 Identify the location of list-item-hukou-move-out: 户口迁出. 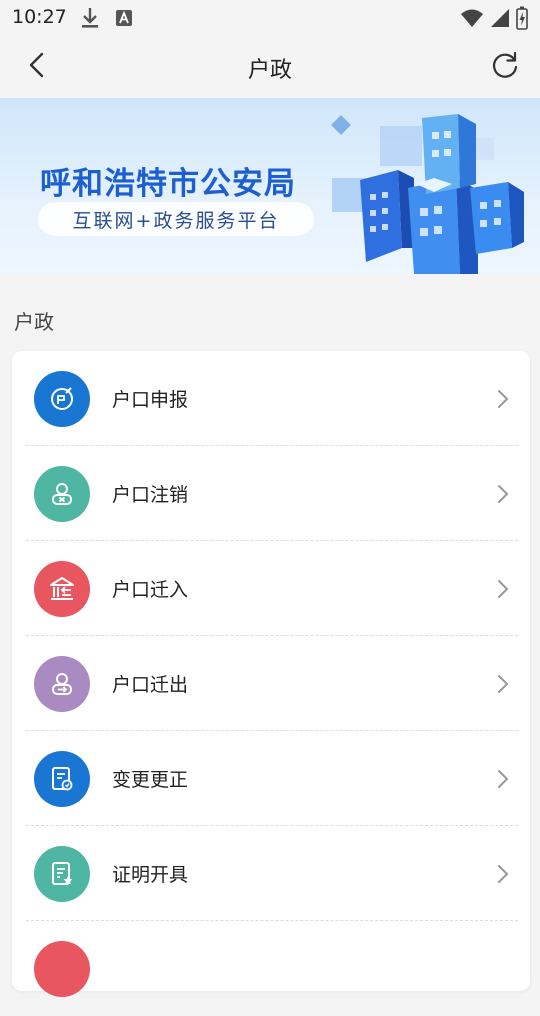
(271, 683).